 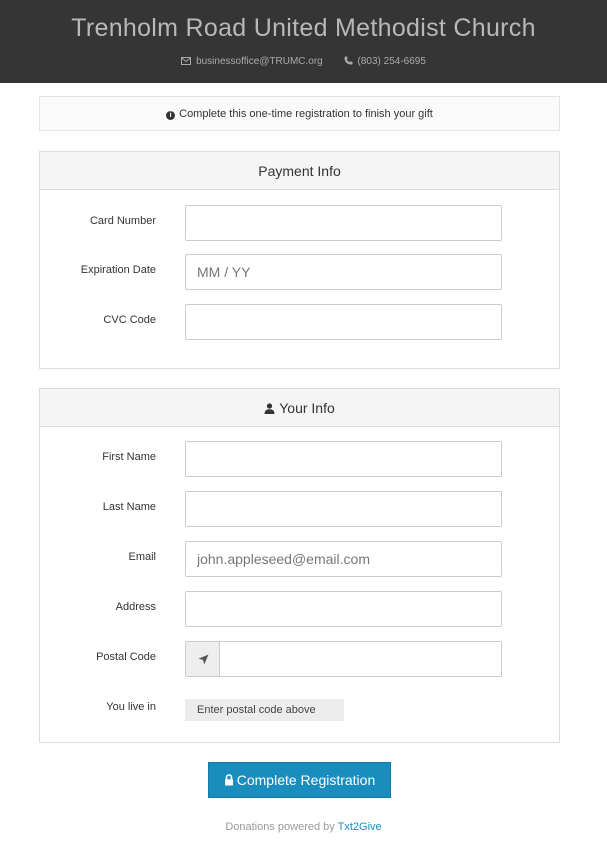 What do you see at coordinates (129, 320) in the screenshot?
I see `cvc-label: CVC Code` at bounding box center [129, 320].